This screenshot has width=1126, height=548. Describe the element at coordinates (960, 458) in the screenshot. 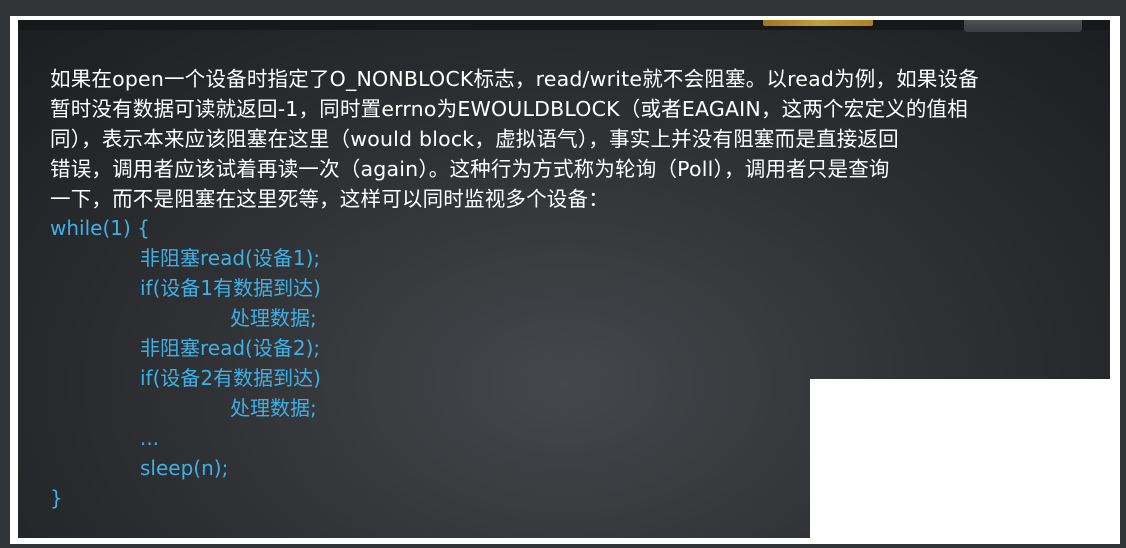

I see `white-cover-region` at that location.